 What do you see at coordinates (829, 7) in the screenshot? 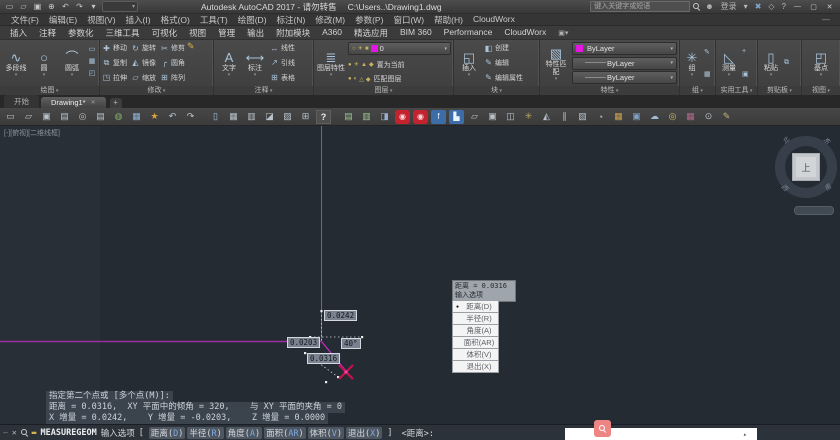
I see `close-button: ✕` at bounding box center [829, 7].